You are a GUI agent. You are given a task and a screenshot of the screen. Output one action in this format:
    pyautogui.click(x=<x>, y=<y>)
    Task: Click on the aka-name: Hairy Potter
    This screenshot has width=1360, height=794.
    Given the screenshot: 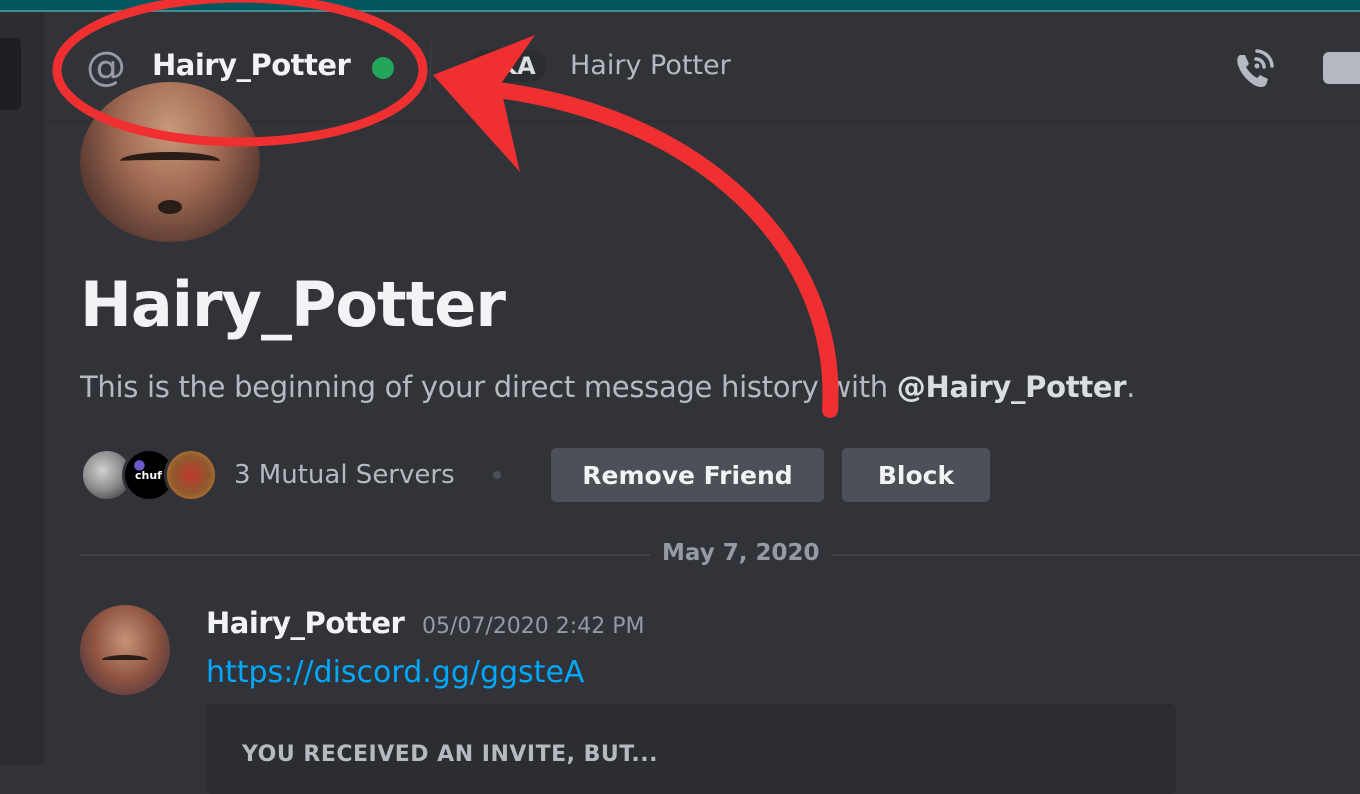 What is the action you would take?
    pyautogui.click(x=650, y=65)
    